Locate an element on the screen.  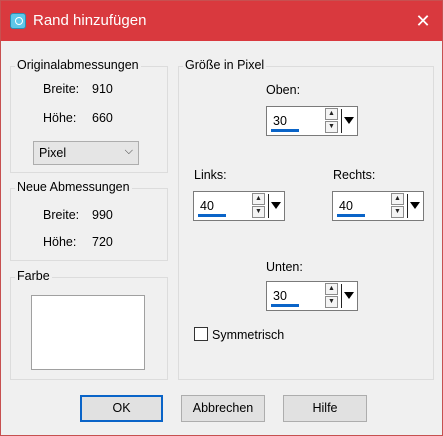
new-height-label: Höhe: is located at coordinates (60, 242).